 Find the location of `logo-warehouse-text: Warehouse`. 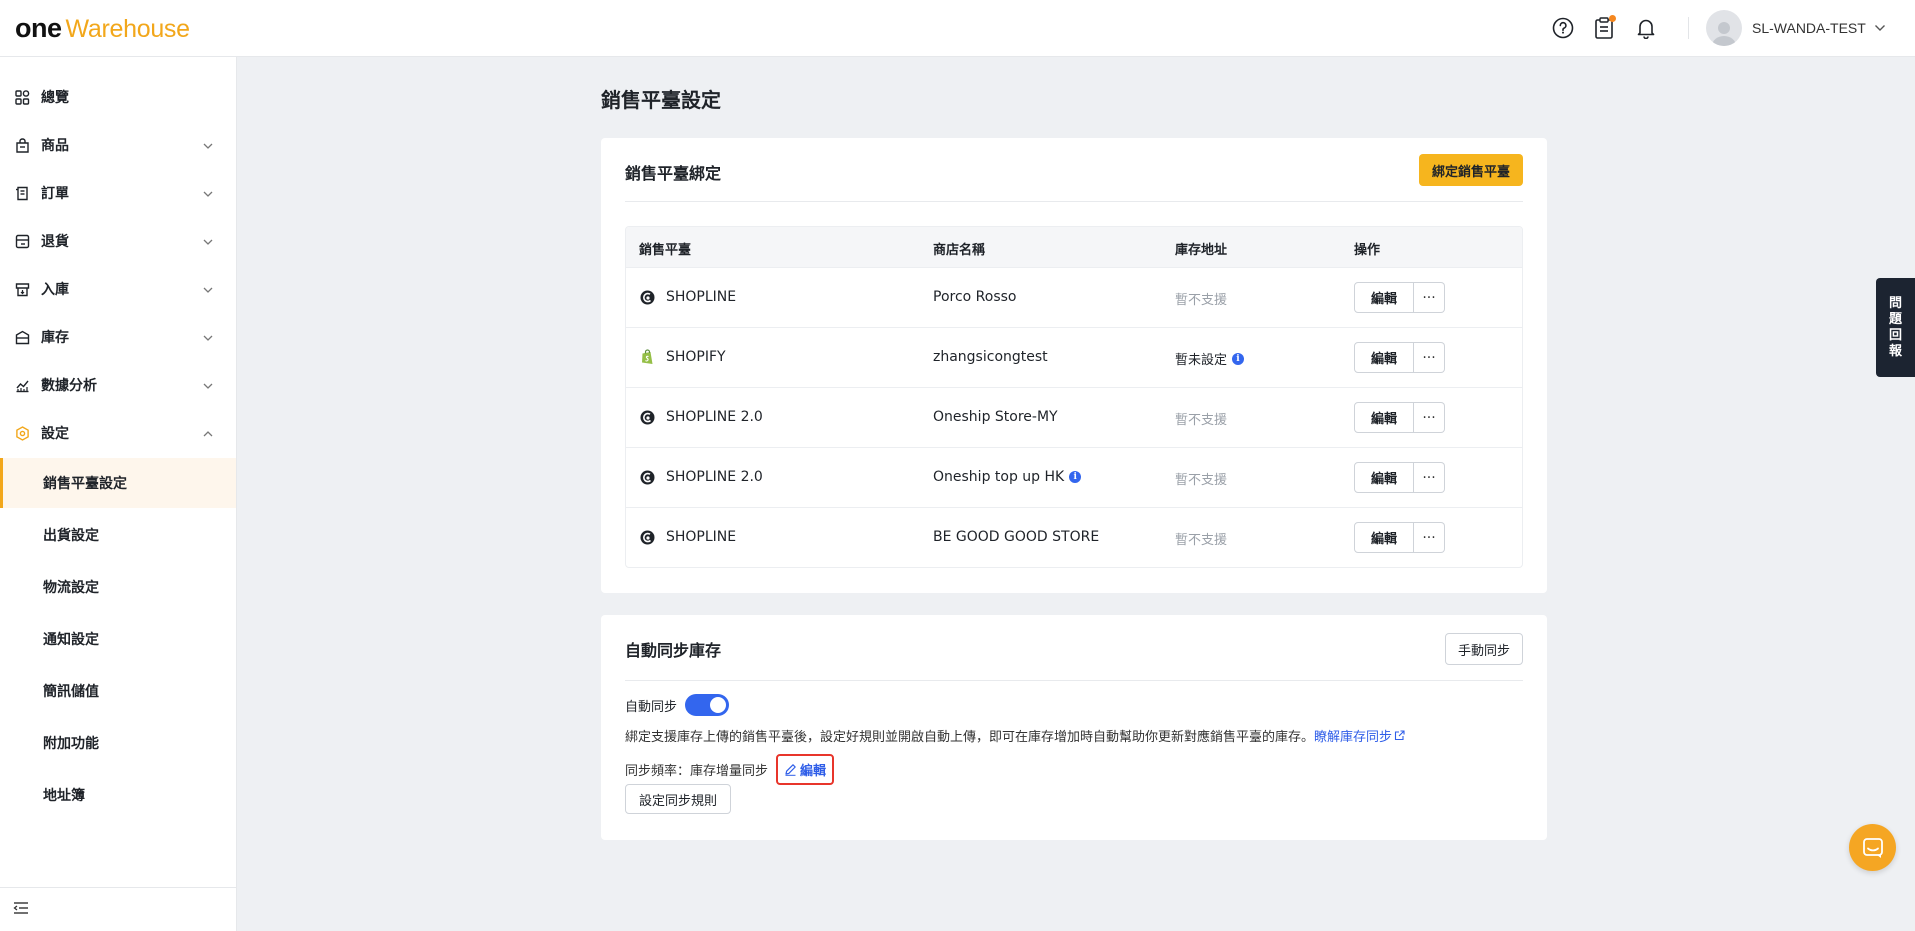

logo-warehouse-text: Warehouse is located at coordinates (128, 29).